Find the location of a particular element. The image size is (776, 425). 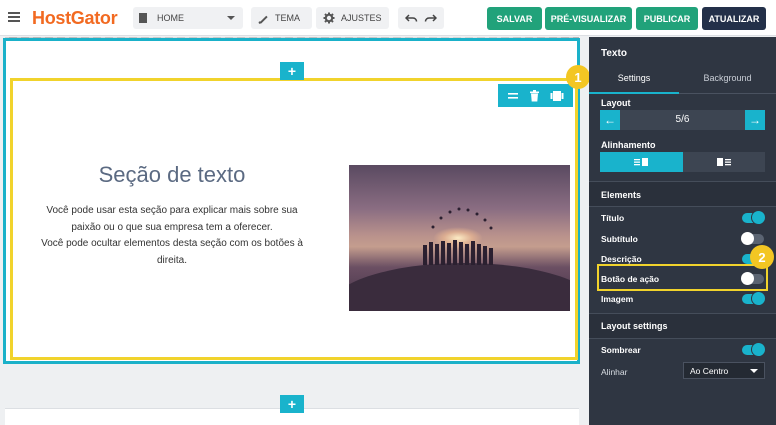

layout-icon is located at coordinates (557, 96).